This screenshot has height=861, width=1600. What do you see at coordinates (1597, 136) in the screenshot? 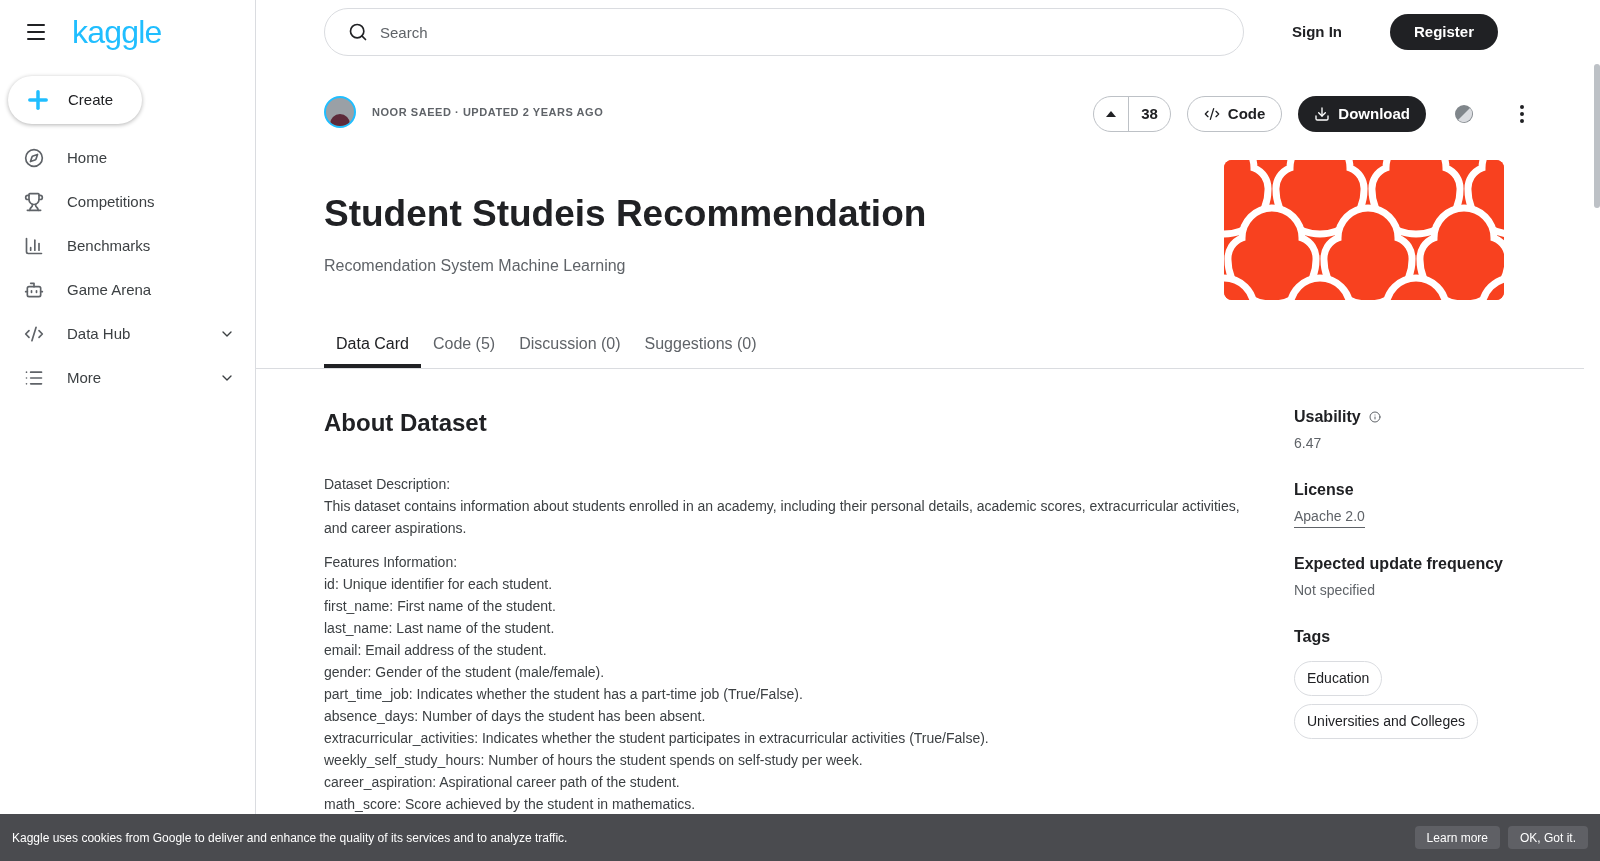
I see `scrollbar-thumb` at bounding box center [1597, 136].